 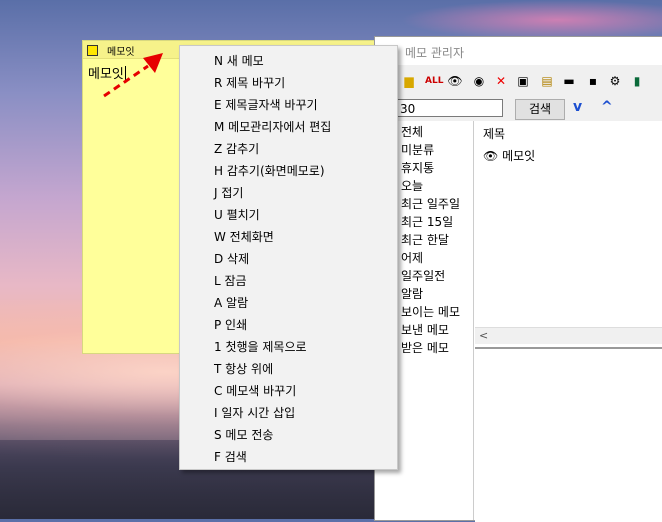 I want to click on all-icon: ALL, so click(x=434, y=81).